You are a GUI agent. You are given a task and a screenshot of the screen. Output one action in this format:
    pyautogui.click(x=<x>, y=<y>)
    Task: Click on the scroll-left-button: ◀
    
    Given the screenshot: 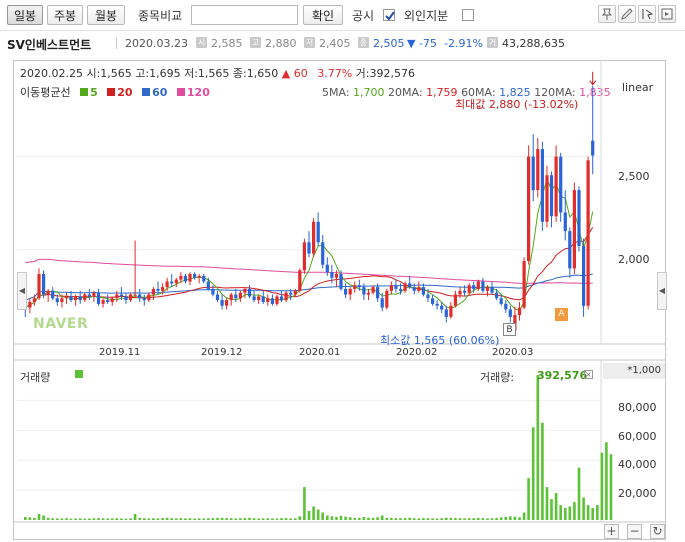 What is the action you would take?
    pyautogui.click(x=22, y=291)
    